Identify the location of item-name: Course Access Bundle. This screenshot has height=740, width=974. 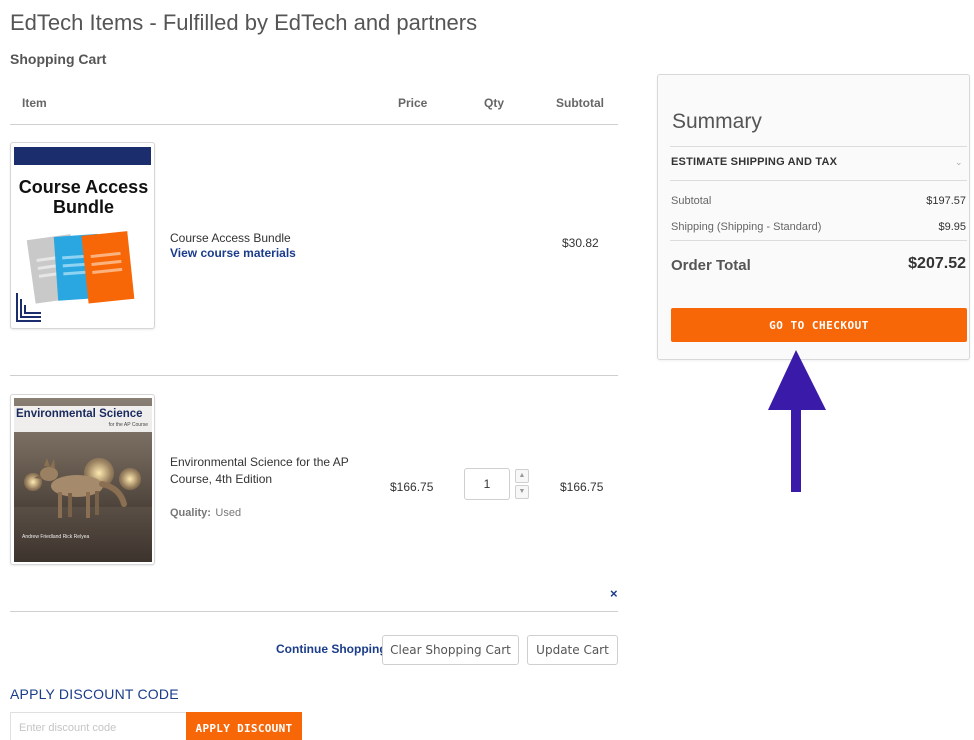
(230, 238).